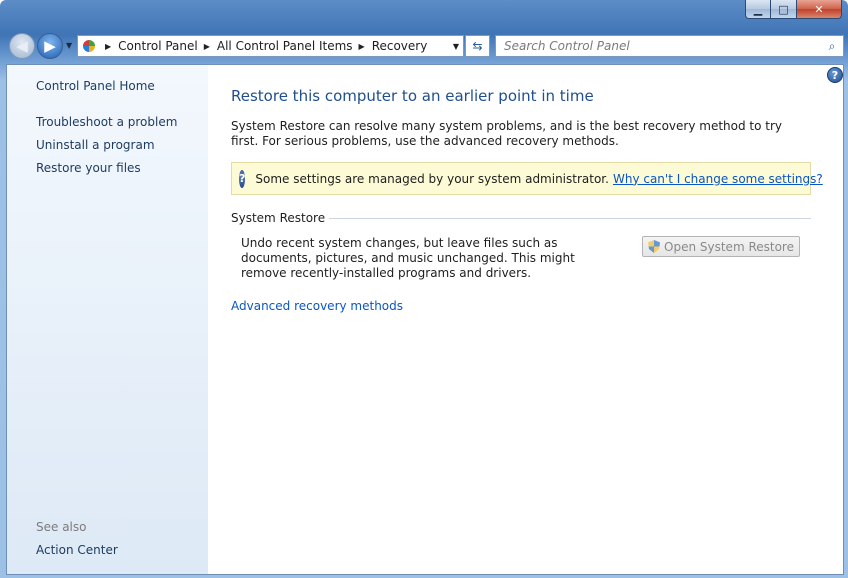  What do you see at coordinates (570, 218) in the screenshot?
I see `section-divider` at bounding box center [570, 218].